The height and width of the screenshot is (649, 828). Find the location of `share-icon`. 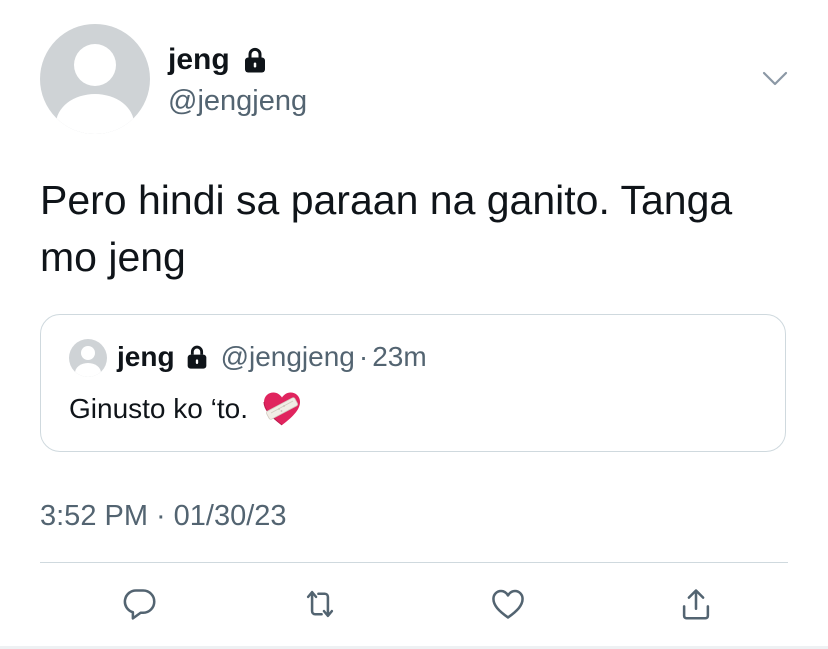

share-icon is located at coordinates (696, 606).